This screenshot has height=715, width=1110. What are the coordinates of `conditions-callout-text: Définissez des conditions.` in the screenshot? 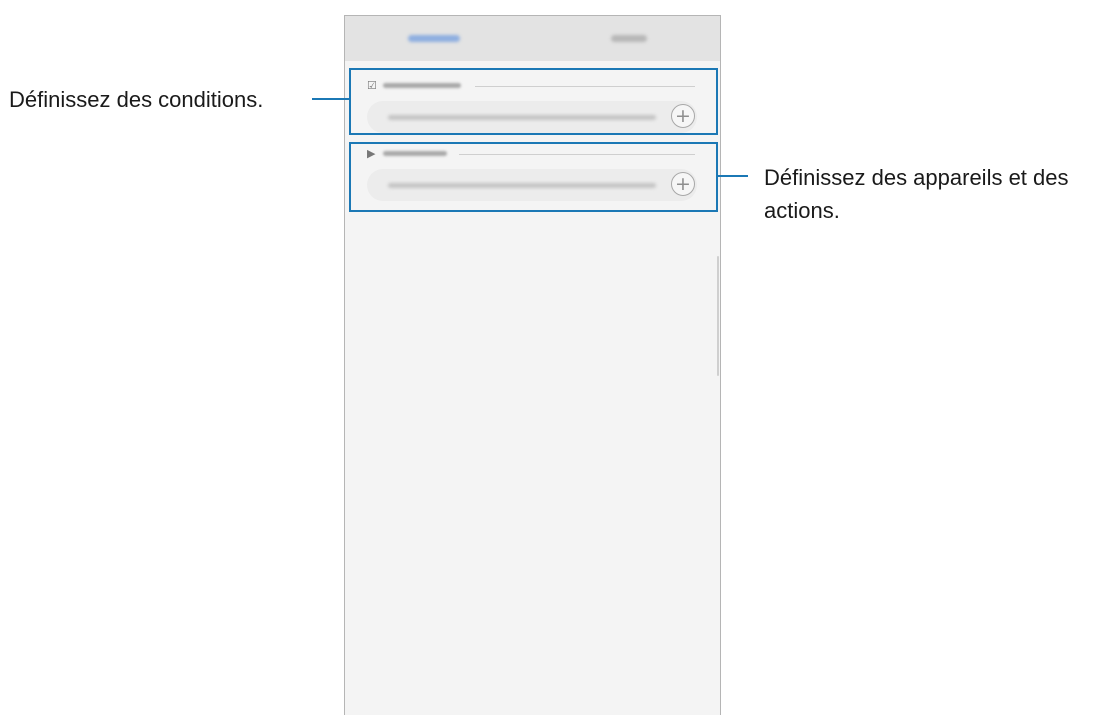 It's located at (136, 99).